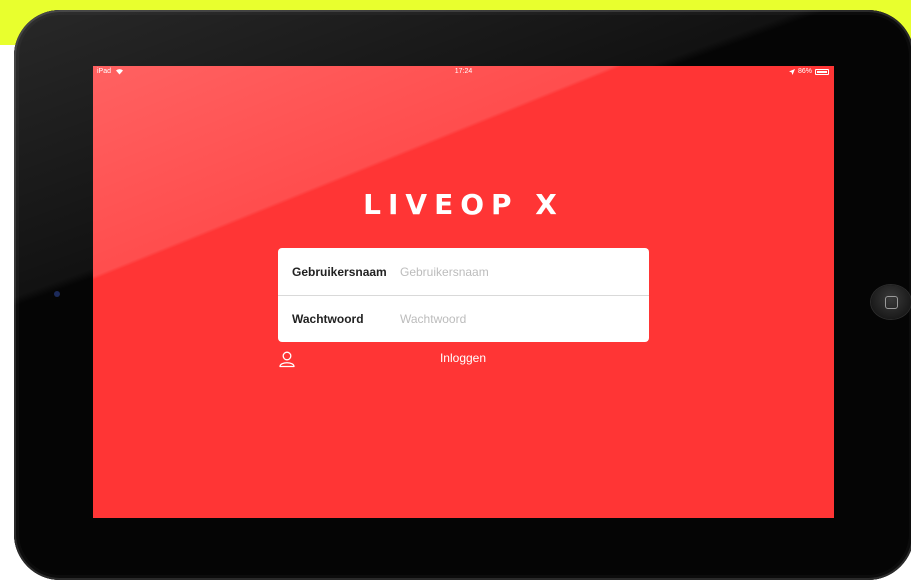 The height and width of the screenshot is (580, 911). I want to click on status-time: 17:24, so click(463, 71).